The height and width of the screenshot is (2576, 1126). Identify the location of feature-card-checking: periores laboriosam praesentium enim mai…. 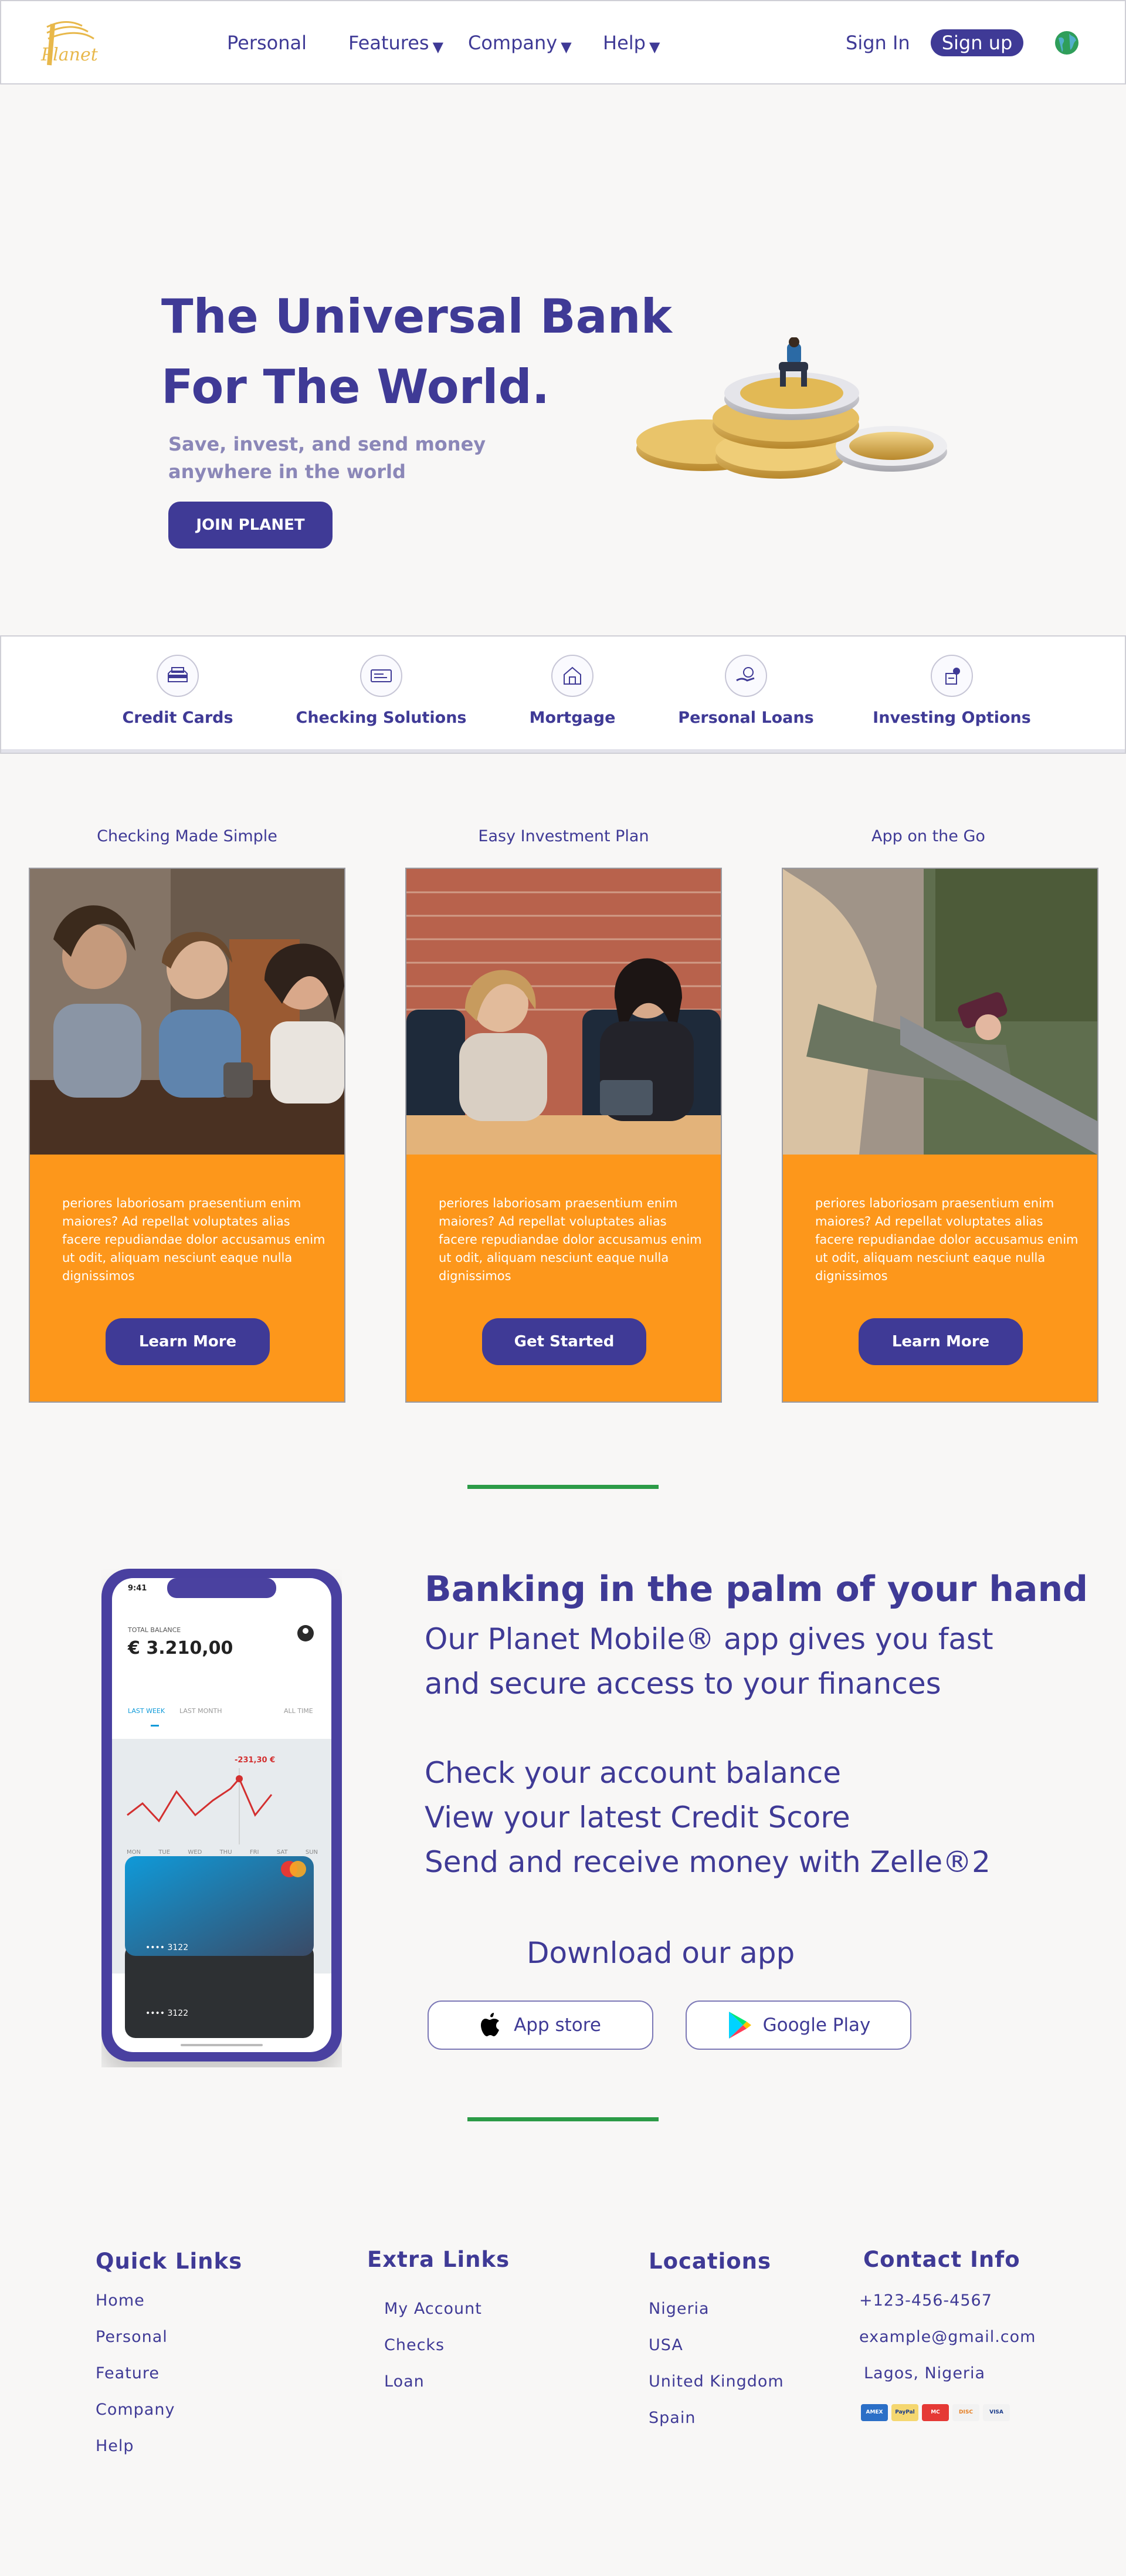
(187, 1135).